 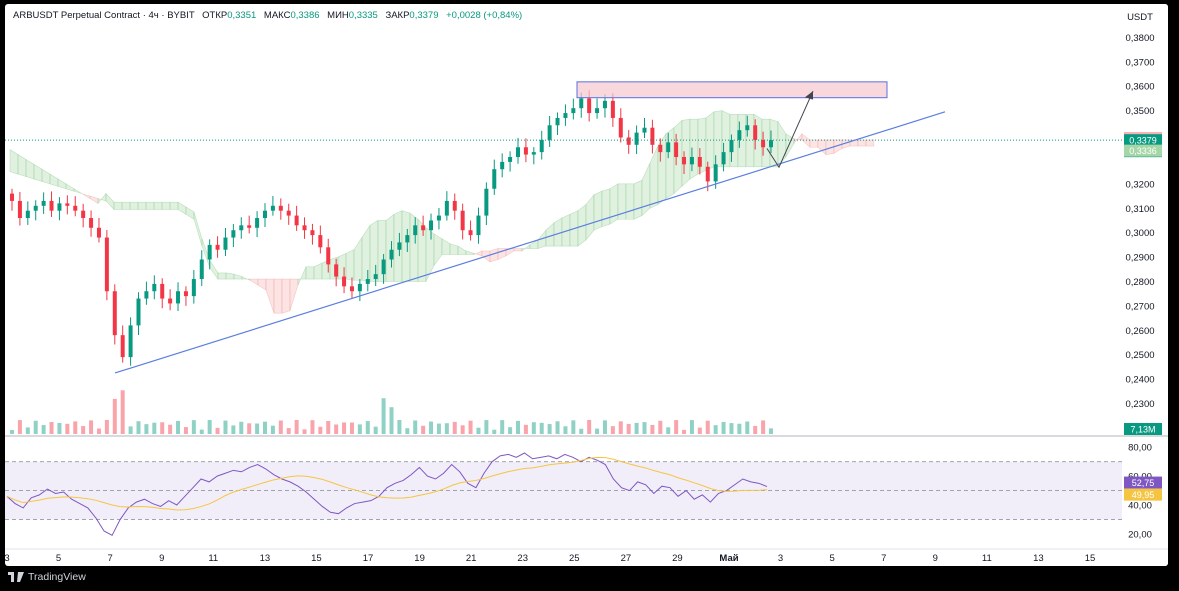 I want to click on symbol-title: ARBUSDT Perpetual Contract · 4ч · BYBIT, so click(x=104, y=15).